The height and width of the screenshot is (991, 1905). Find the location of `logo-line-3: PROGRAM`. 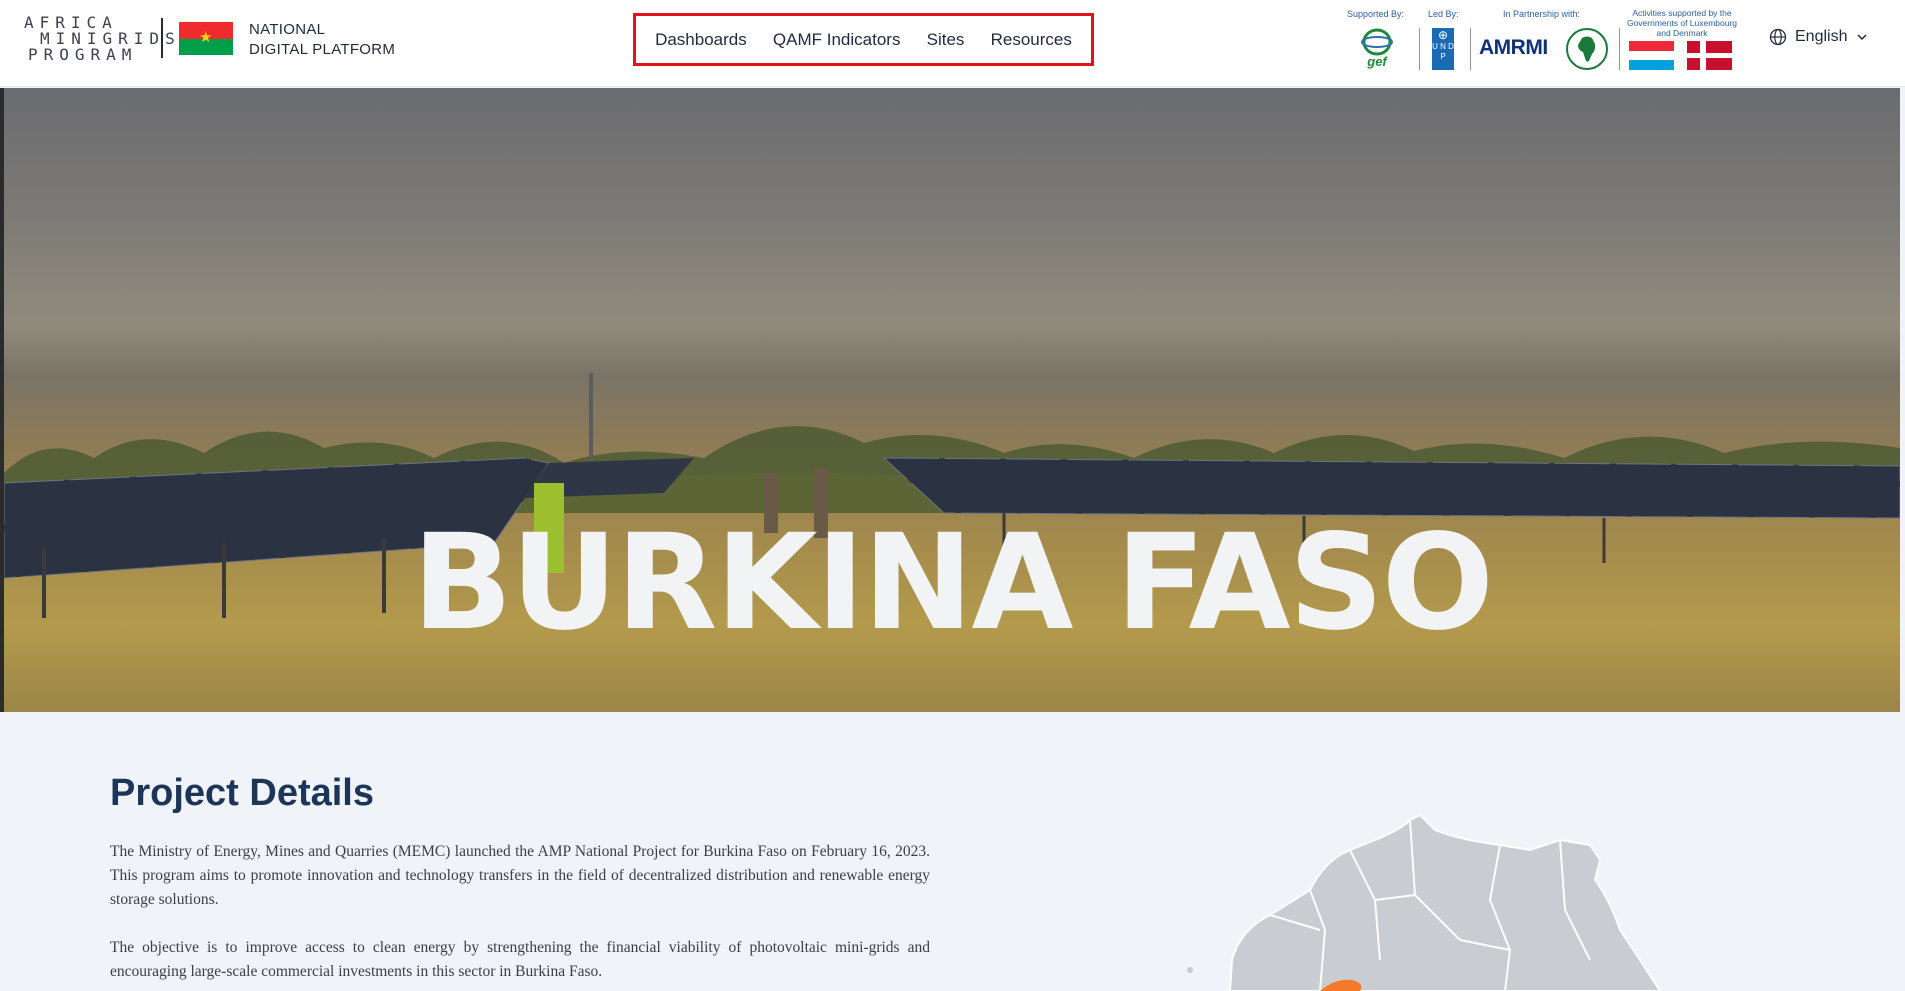

logo-line-3: PROGRAM is located at coordinates (83, 54).